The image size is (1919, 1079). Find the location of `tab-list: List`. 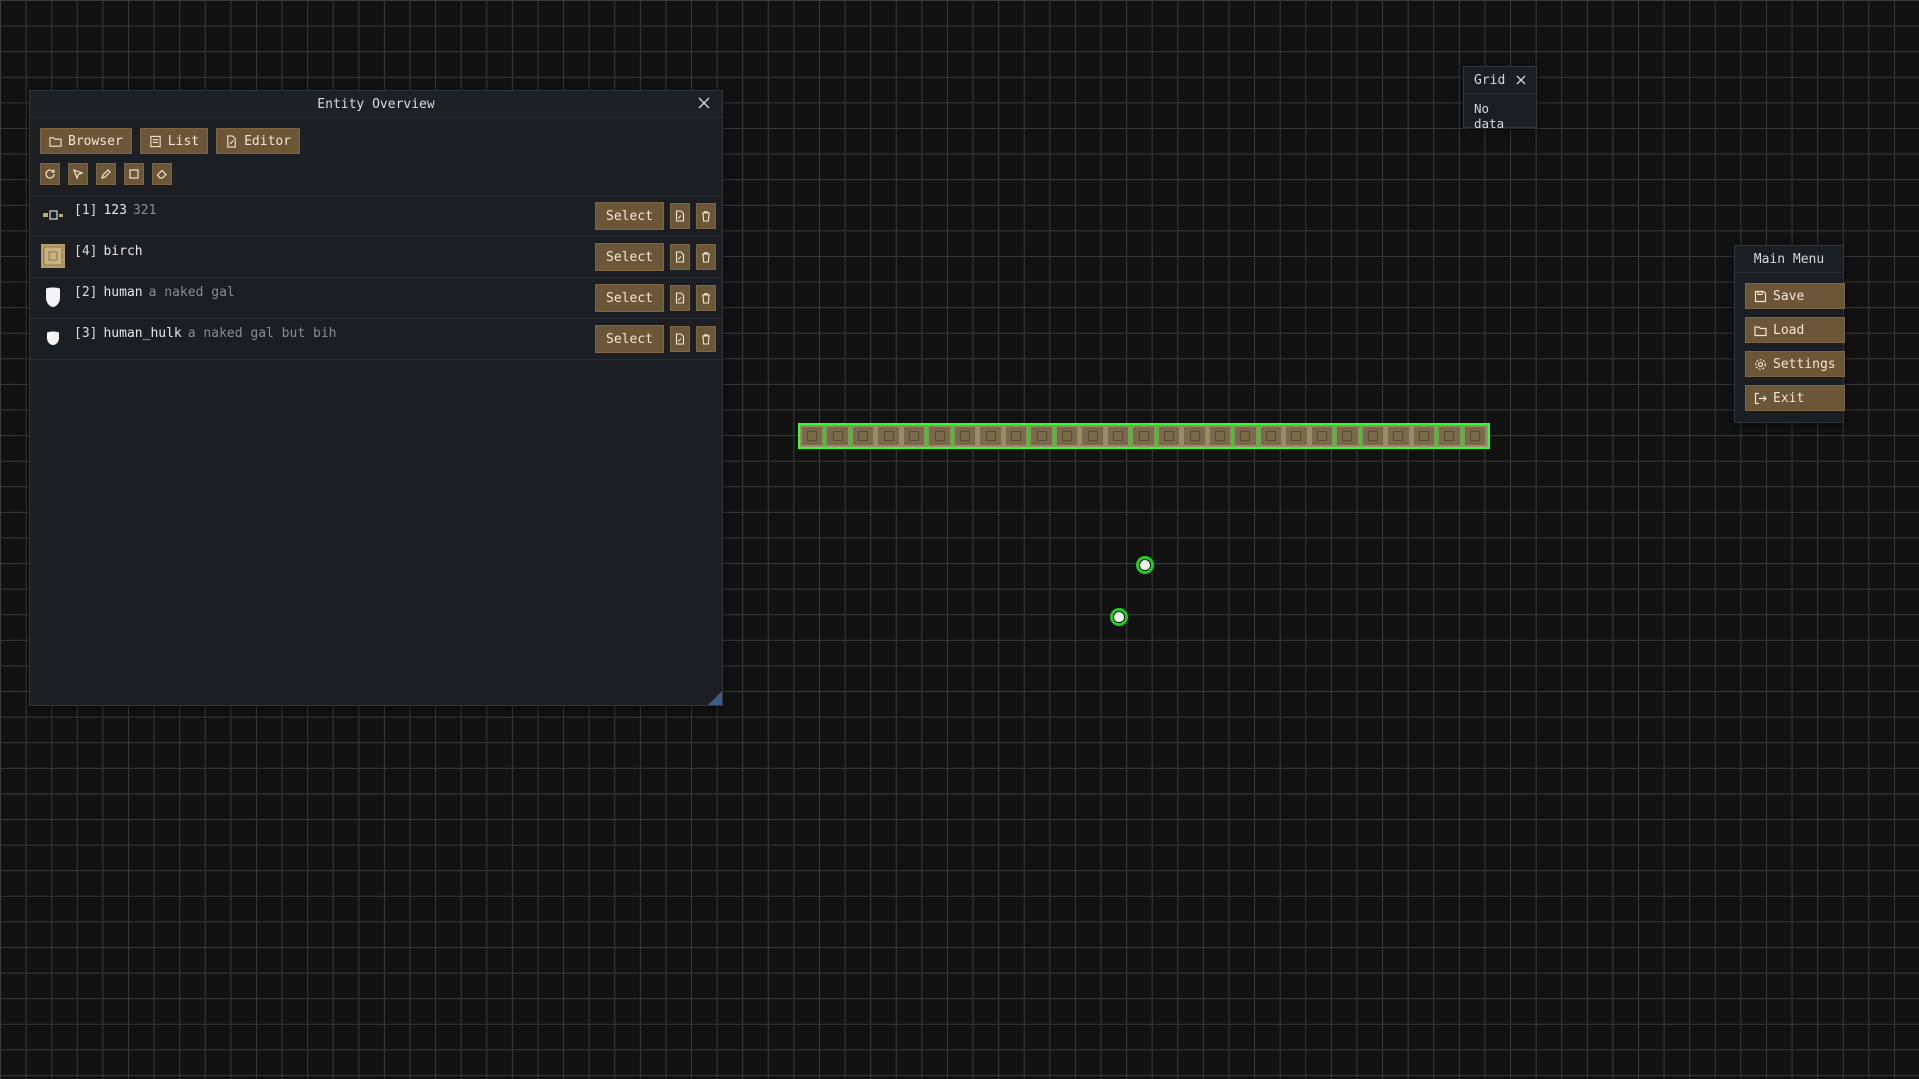

tab-list: List is located at coordinates (174, 141).